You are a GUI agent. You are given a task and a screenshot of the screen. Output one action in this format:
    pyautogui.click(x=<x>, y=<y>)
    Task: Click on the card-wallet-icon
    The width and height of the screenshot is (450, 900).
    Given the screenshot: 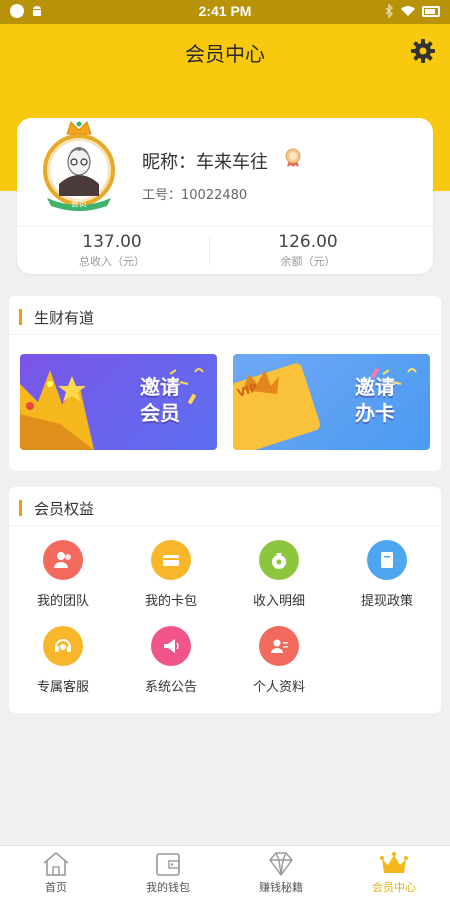 What is the action you would take?
    pyautogui.click(x=171, y=560)
    